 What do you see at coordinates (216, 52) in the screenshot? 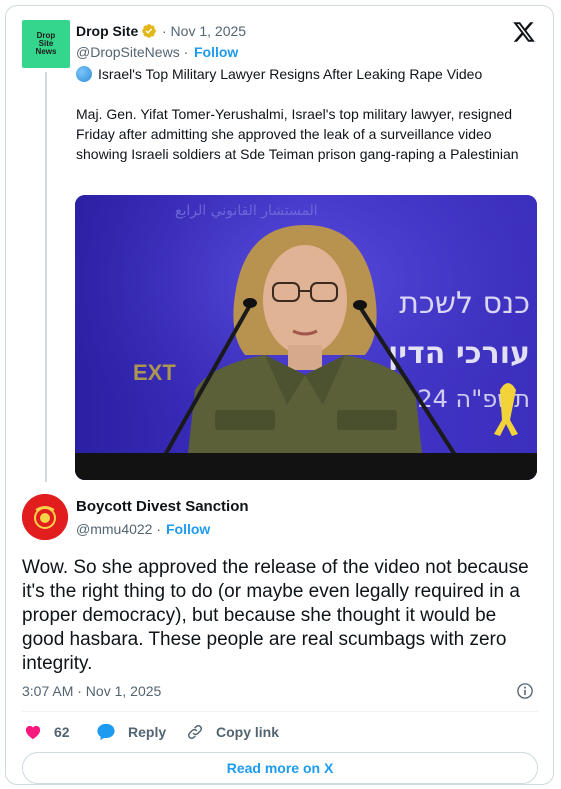
I see `quoted-follow-link: Follow` at bounding box center [216, 52].